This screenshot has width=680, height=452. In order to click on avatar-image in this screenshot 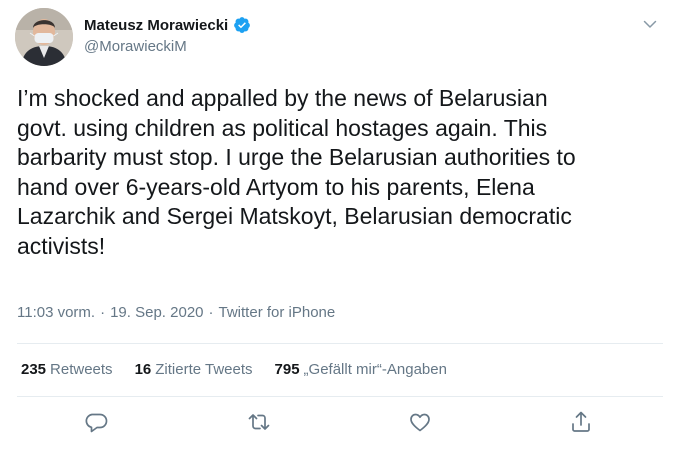, I will do `click(44, 37)`.